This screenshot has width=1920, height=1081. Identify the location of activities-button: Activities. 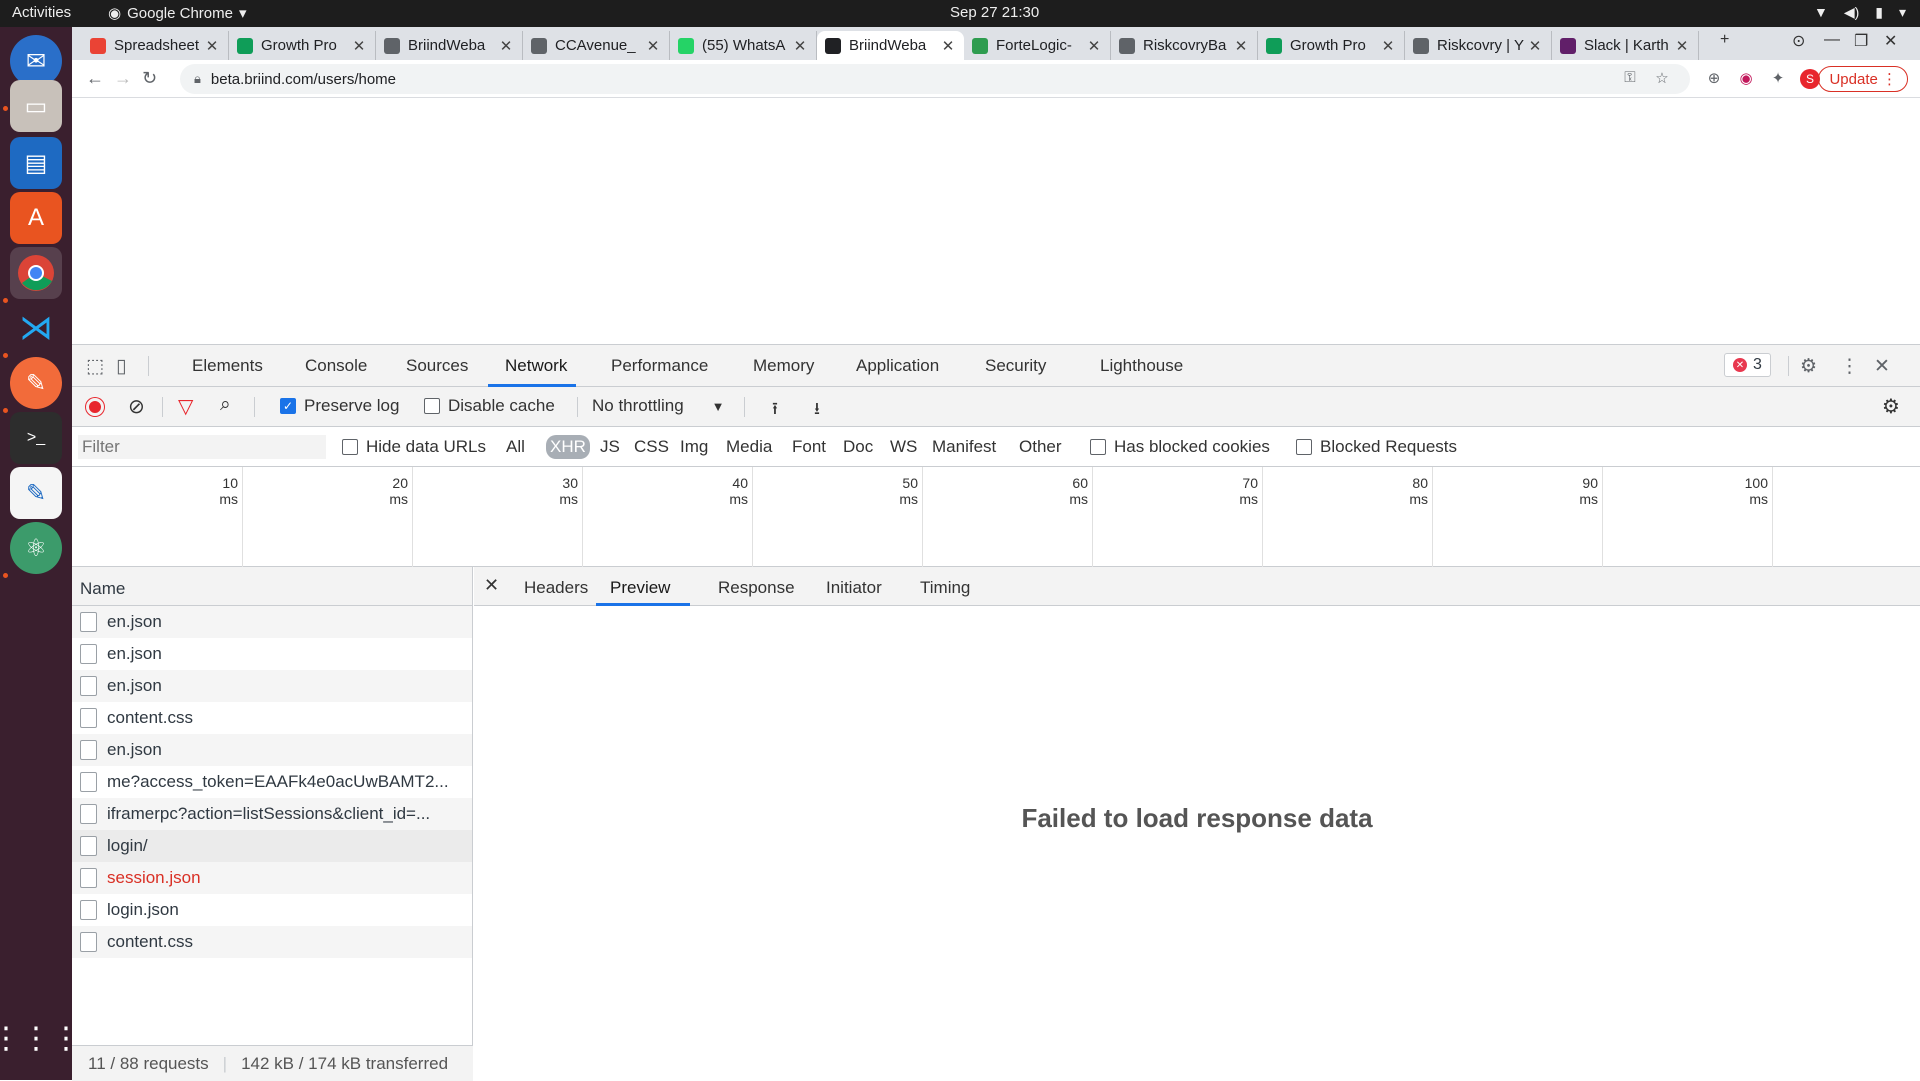
(41, 12).